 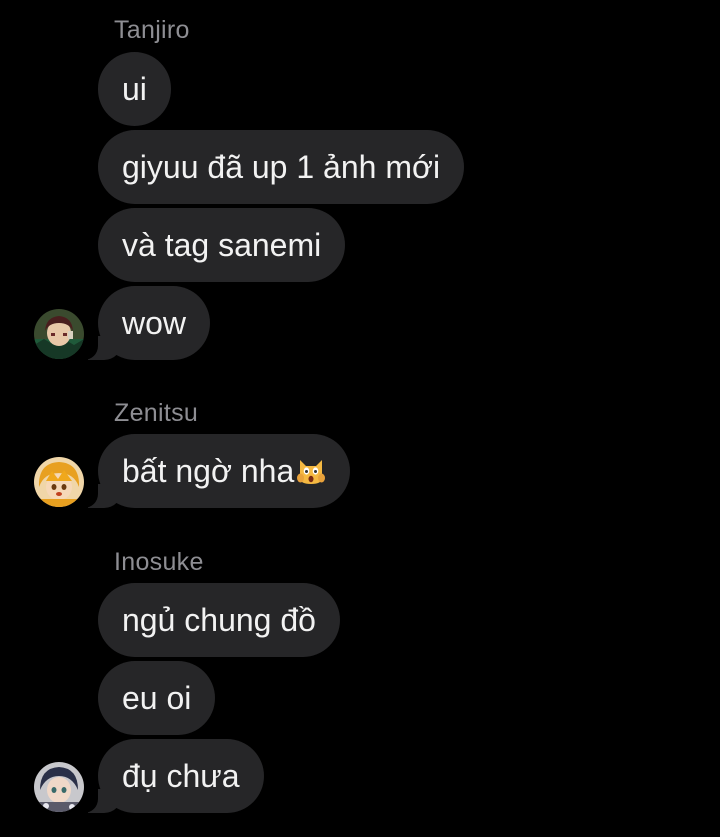 I want to click on message-text: ui, so click(x=134, y=89).